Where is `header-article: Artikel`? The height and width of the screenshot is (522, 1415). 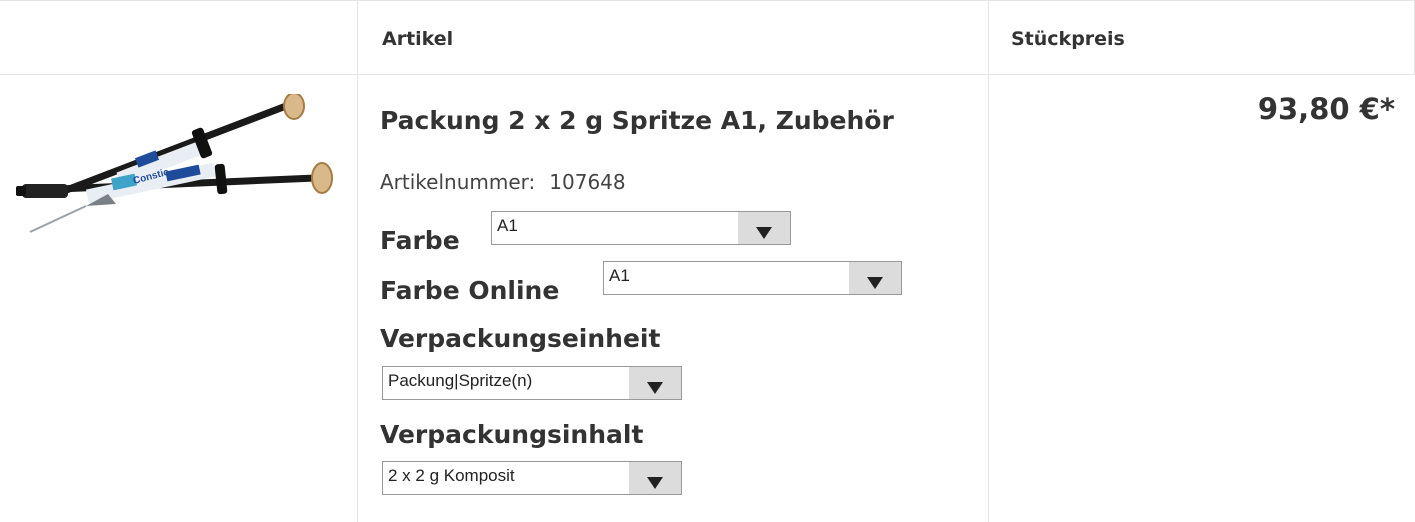
header-article: Artikel is located at coordinates (418, 39).